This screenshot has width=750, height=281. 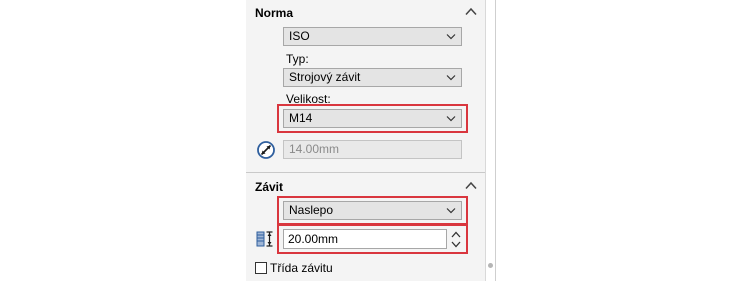 I want to click on type-label: Typ:, so click(x=297, y=59).